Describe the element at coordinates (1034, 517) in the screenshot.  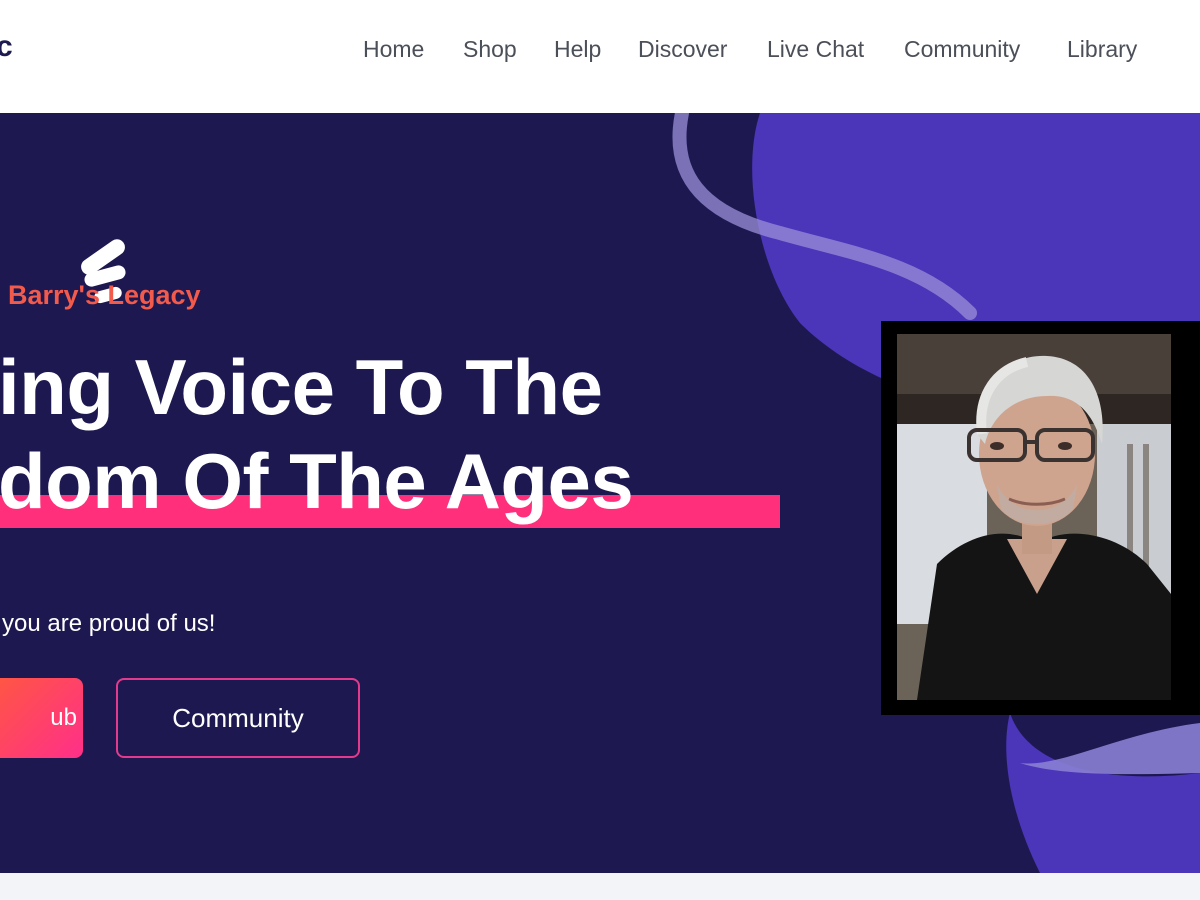
I see `portrait-photo` at that location.